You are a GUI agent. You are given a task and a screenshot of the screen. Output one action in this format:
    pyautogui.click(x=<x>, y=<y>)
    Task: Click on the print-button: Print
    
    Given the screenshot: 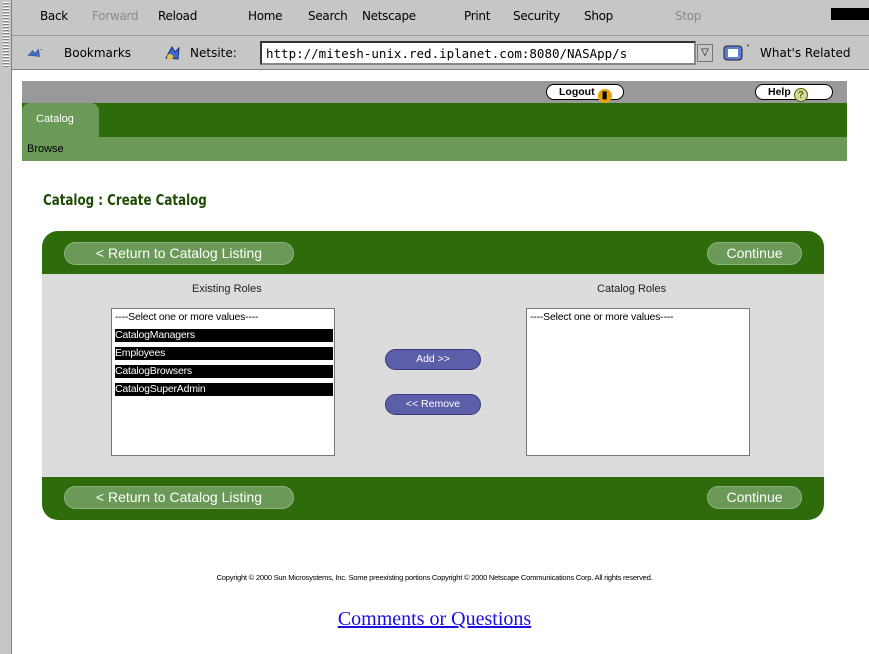 What is the action you would take?
    pyautogui.click(x=477, y=16)
    